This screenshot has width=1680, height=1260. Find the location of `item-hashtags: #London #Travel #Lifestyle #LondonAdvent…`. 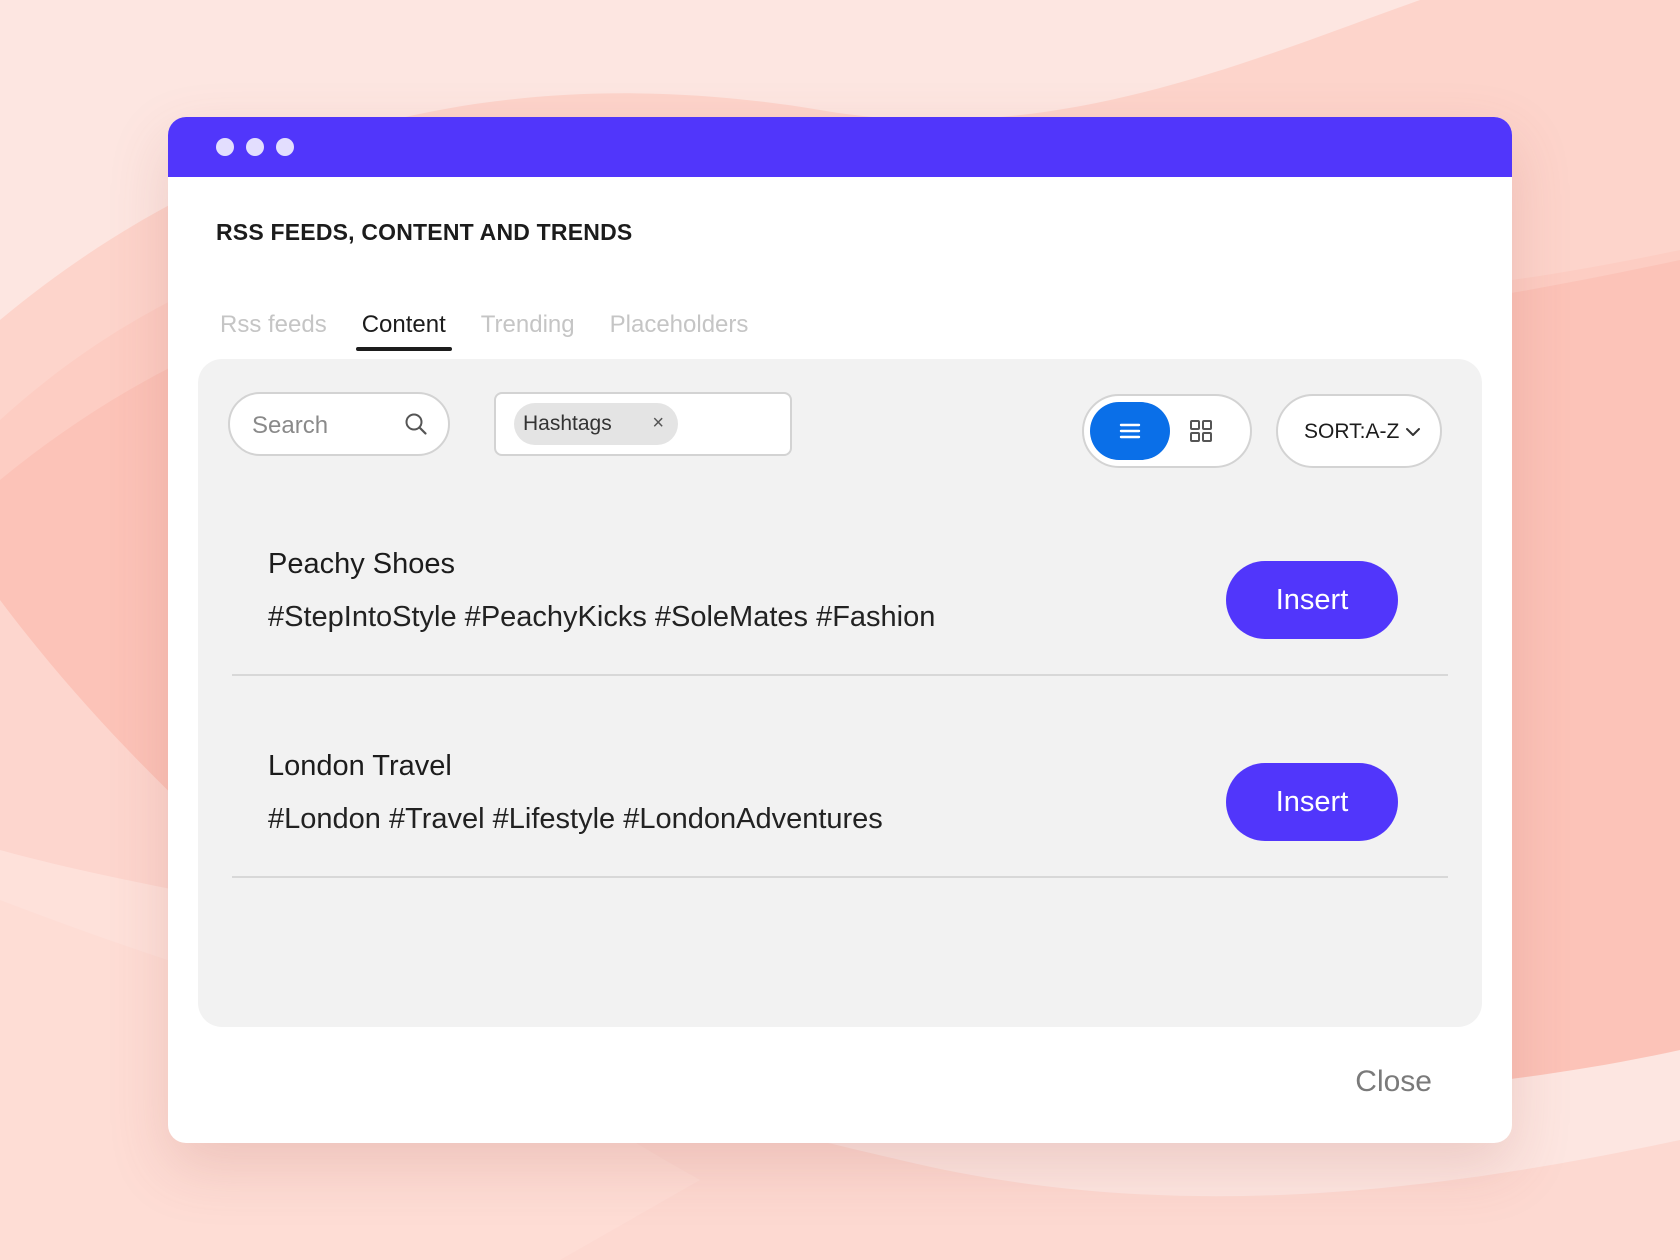

item-hashtags: #London #Travel #Lifestyle #LondonAdvent… is located at coordinates (575, 819).